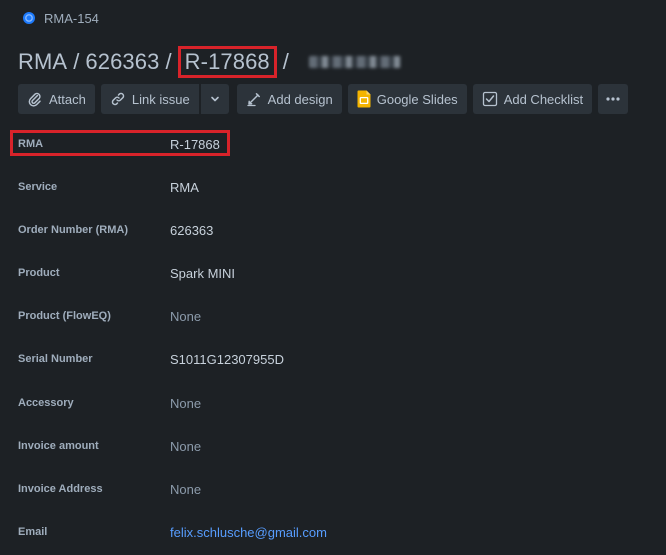 This screenshot has width=666, height=555. I want to click on field-serial-number: Serial Number S1011G12307955D, so click(338, 359).